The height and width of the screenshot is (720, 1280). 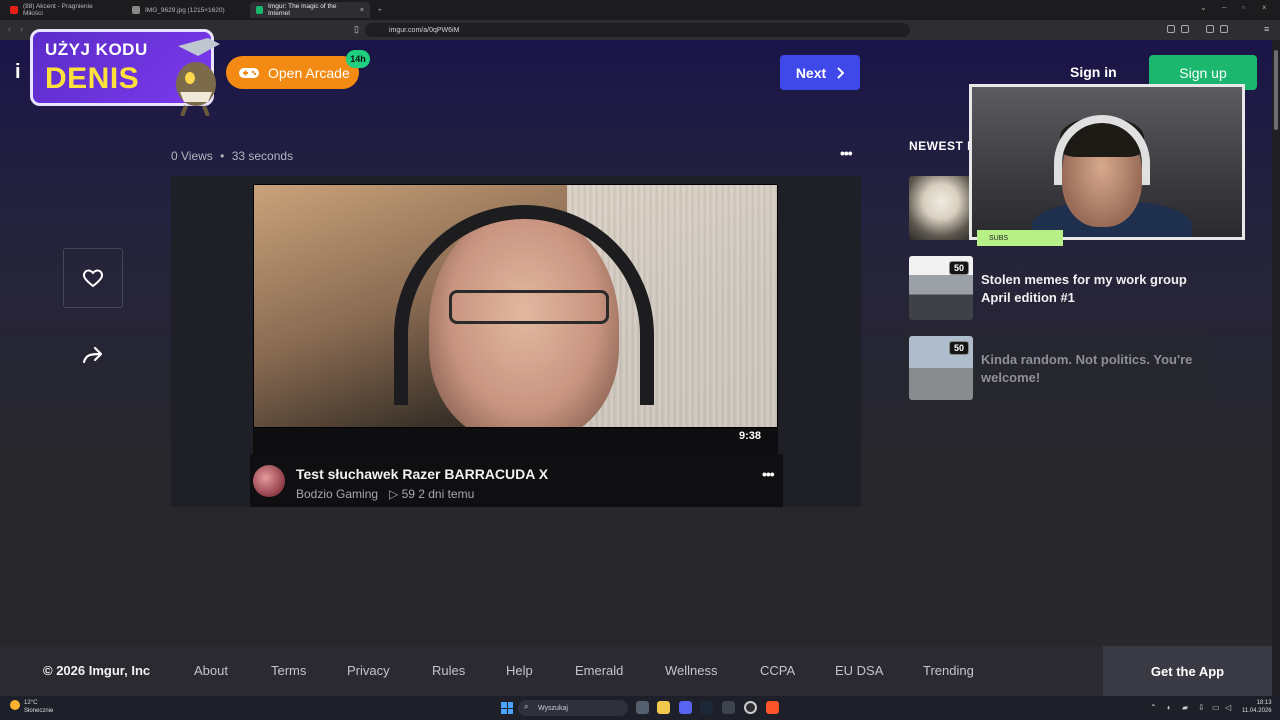 I want to click on imgur-logo: i, so click(x=22, y=72).